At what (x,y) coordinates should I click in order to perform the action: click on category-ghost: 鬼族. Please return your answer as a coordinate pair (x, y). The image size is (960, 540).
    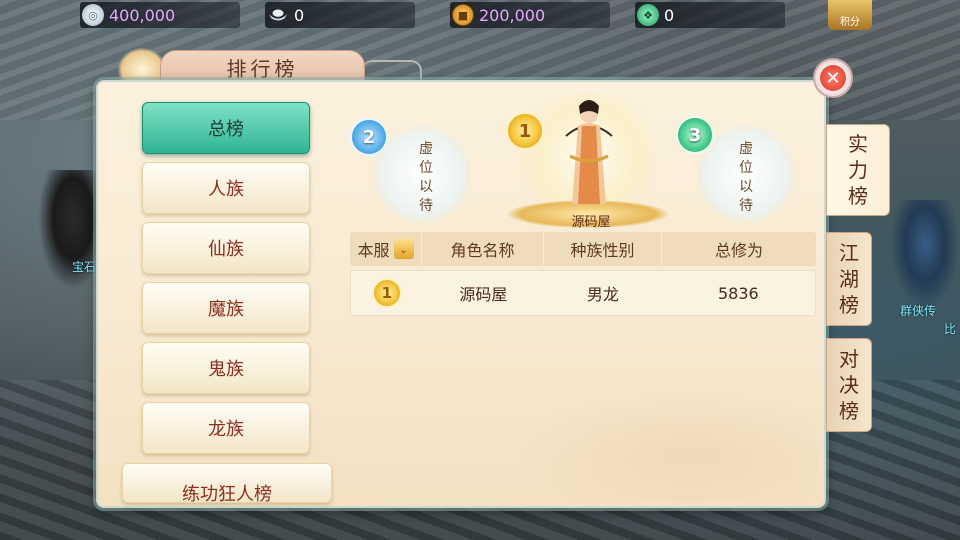
    Looking at the image, I should click on (226, 368).